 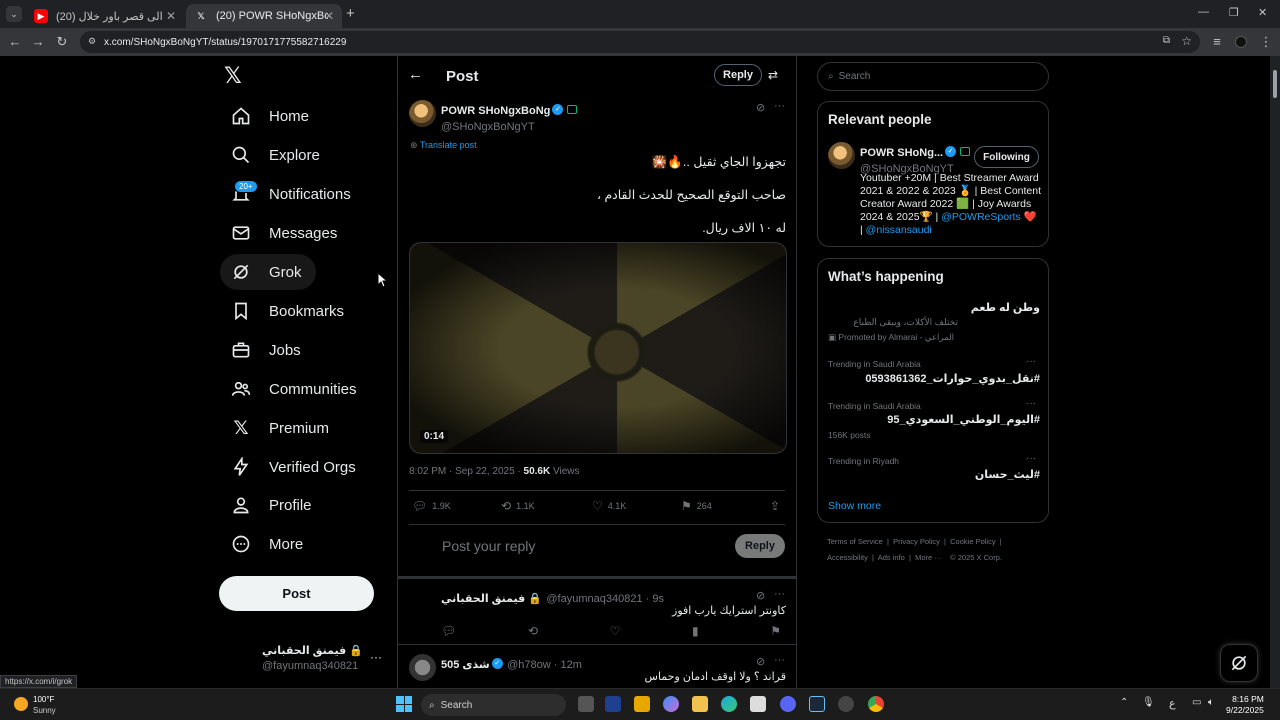 What do you see at coordinates (696, 506) in the screenshot?
I see `bookmark-action: ⚑ 264` at bounding box center [696, 506].